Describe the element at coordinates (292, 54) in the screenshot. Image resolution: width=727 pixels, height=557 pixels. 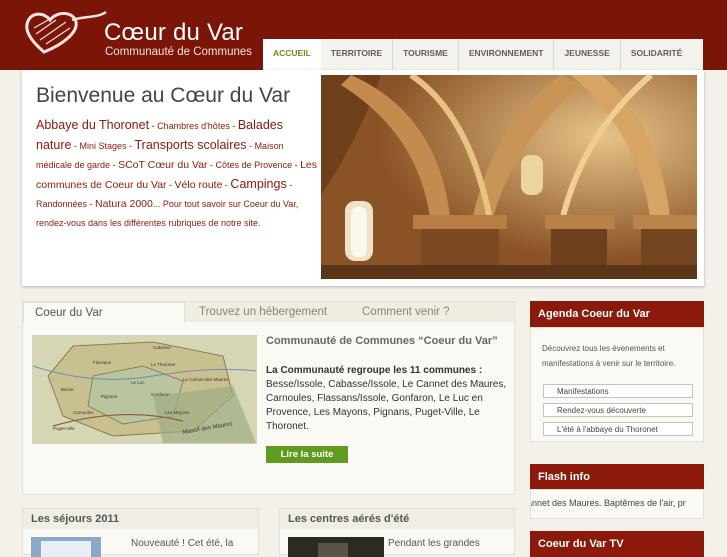
I see `nav-item-accueil: Accueil` at that location.